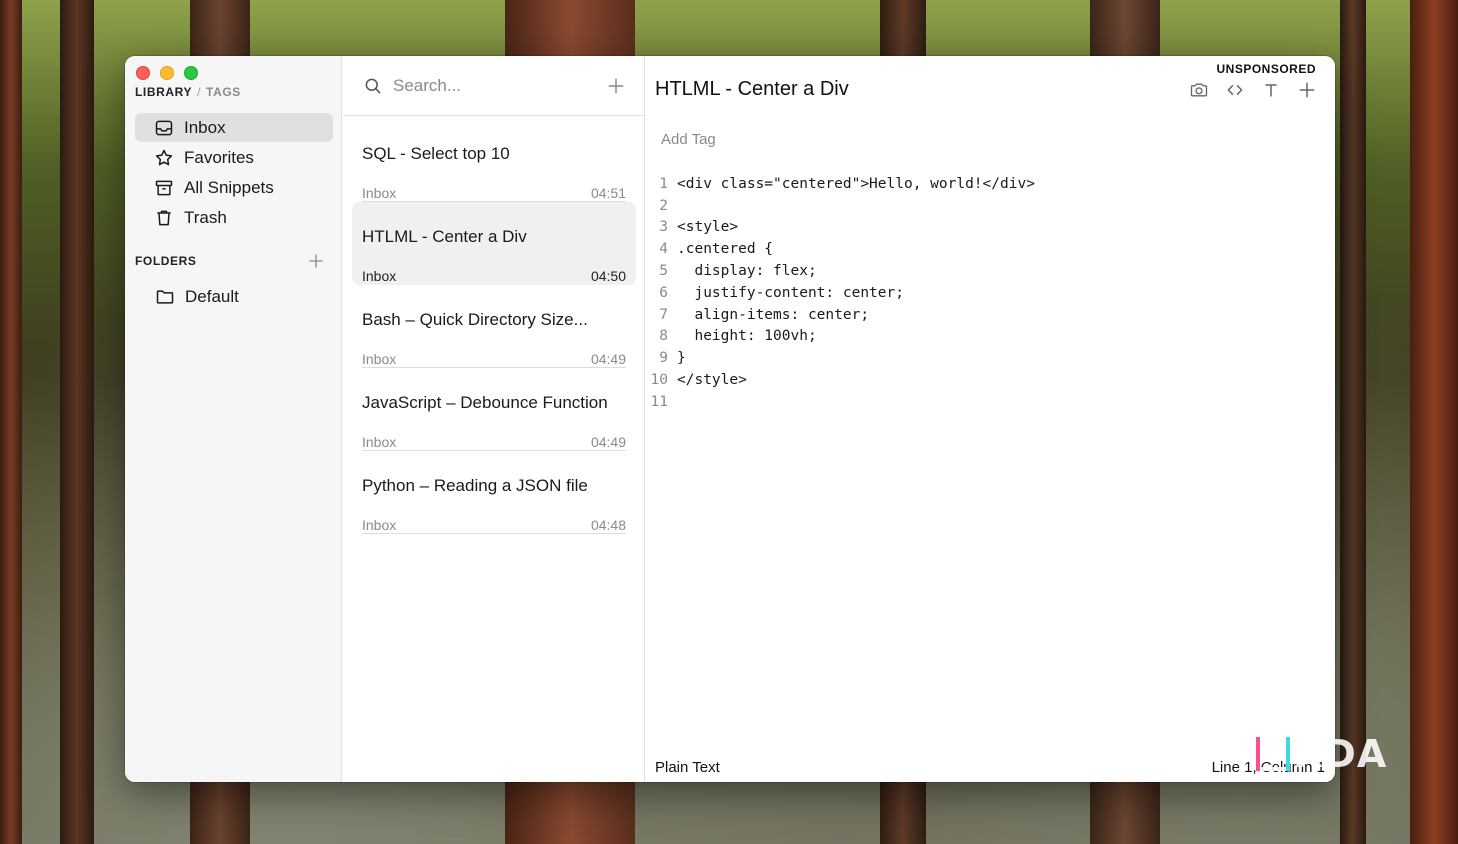 The height and width of the screenshot is (844, 1458). I want to click on line-number: 10, so click(659, 380).